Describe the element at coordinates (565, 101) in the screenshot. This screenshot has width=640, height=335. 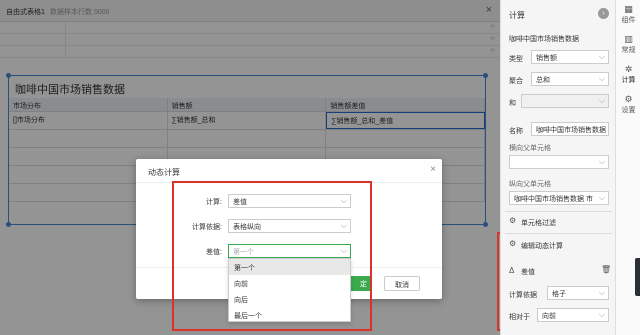
I see `and-select: ⌵` at that location.